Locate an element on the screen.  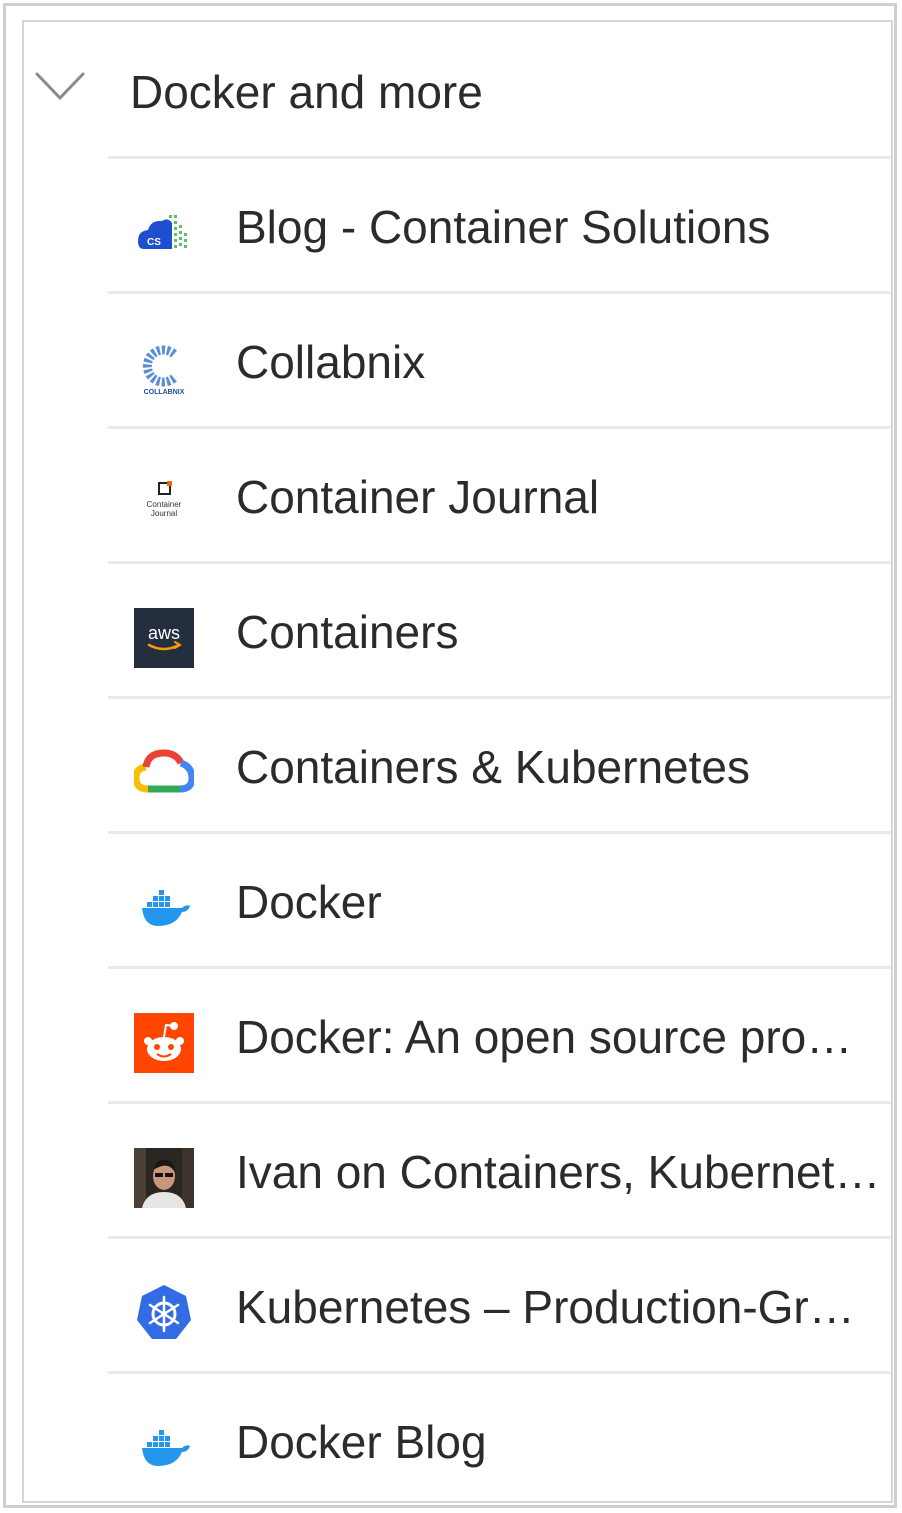
bookmark-item: Docker Blog is located at coordinates (499, 1436).